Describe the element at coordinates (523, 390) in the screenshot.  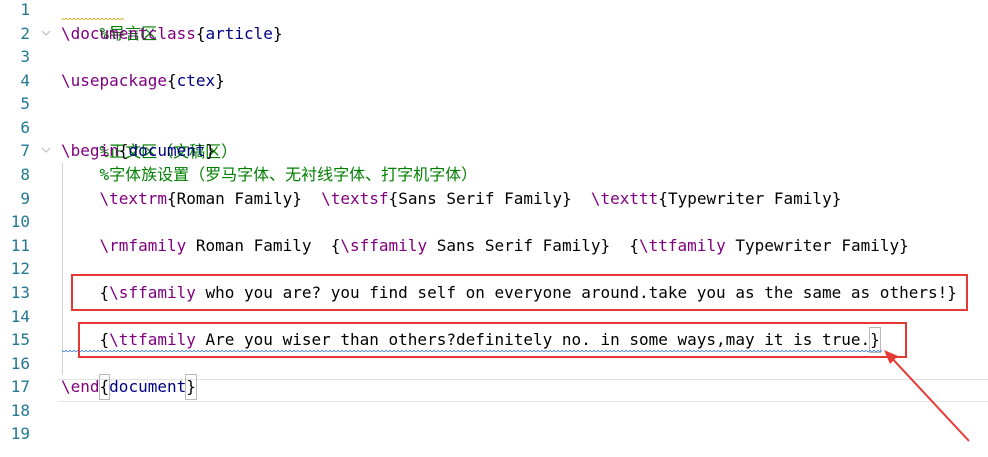
I see `current-line-highlight` at that location.